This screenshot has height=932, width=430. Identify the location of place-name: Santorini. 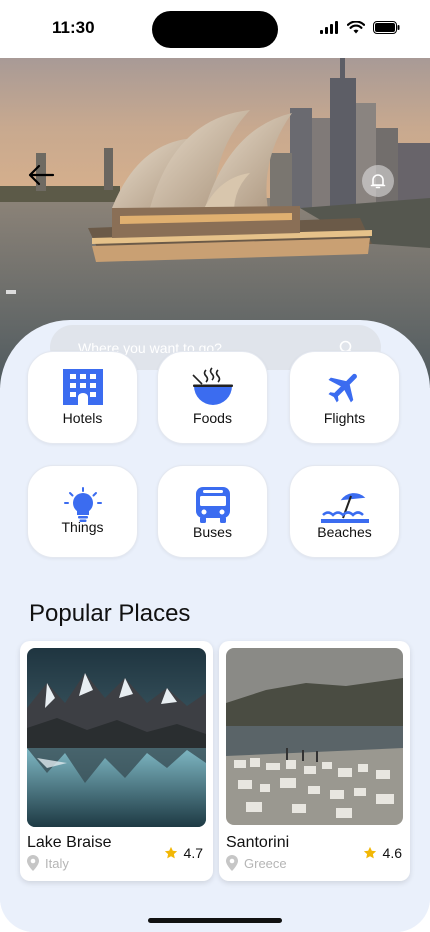
(258, 842).